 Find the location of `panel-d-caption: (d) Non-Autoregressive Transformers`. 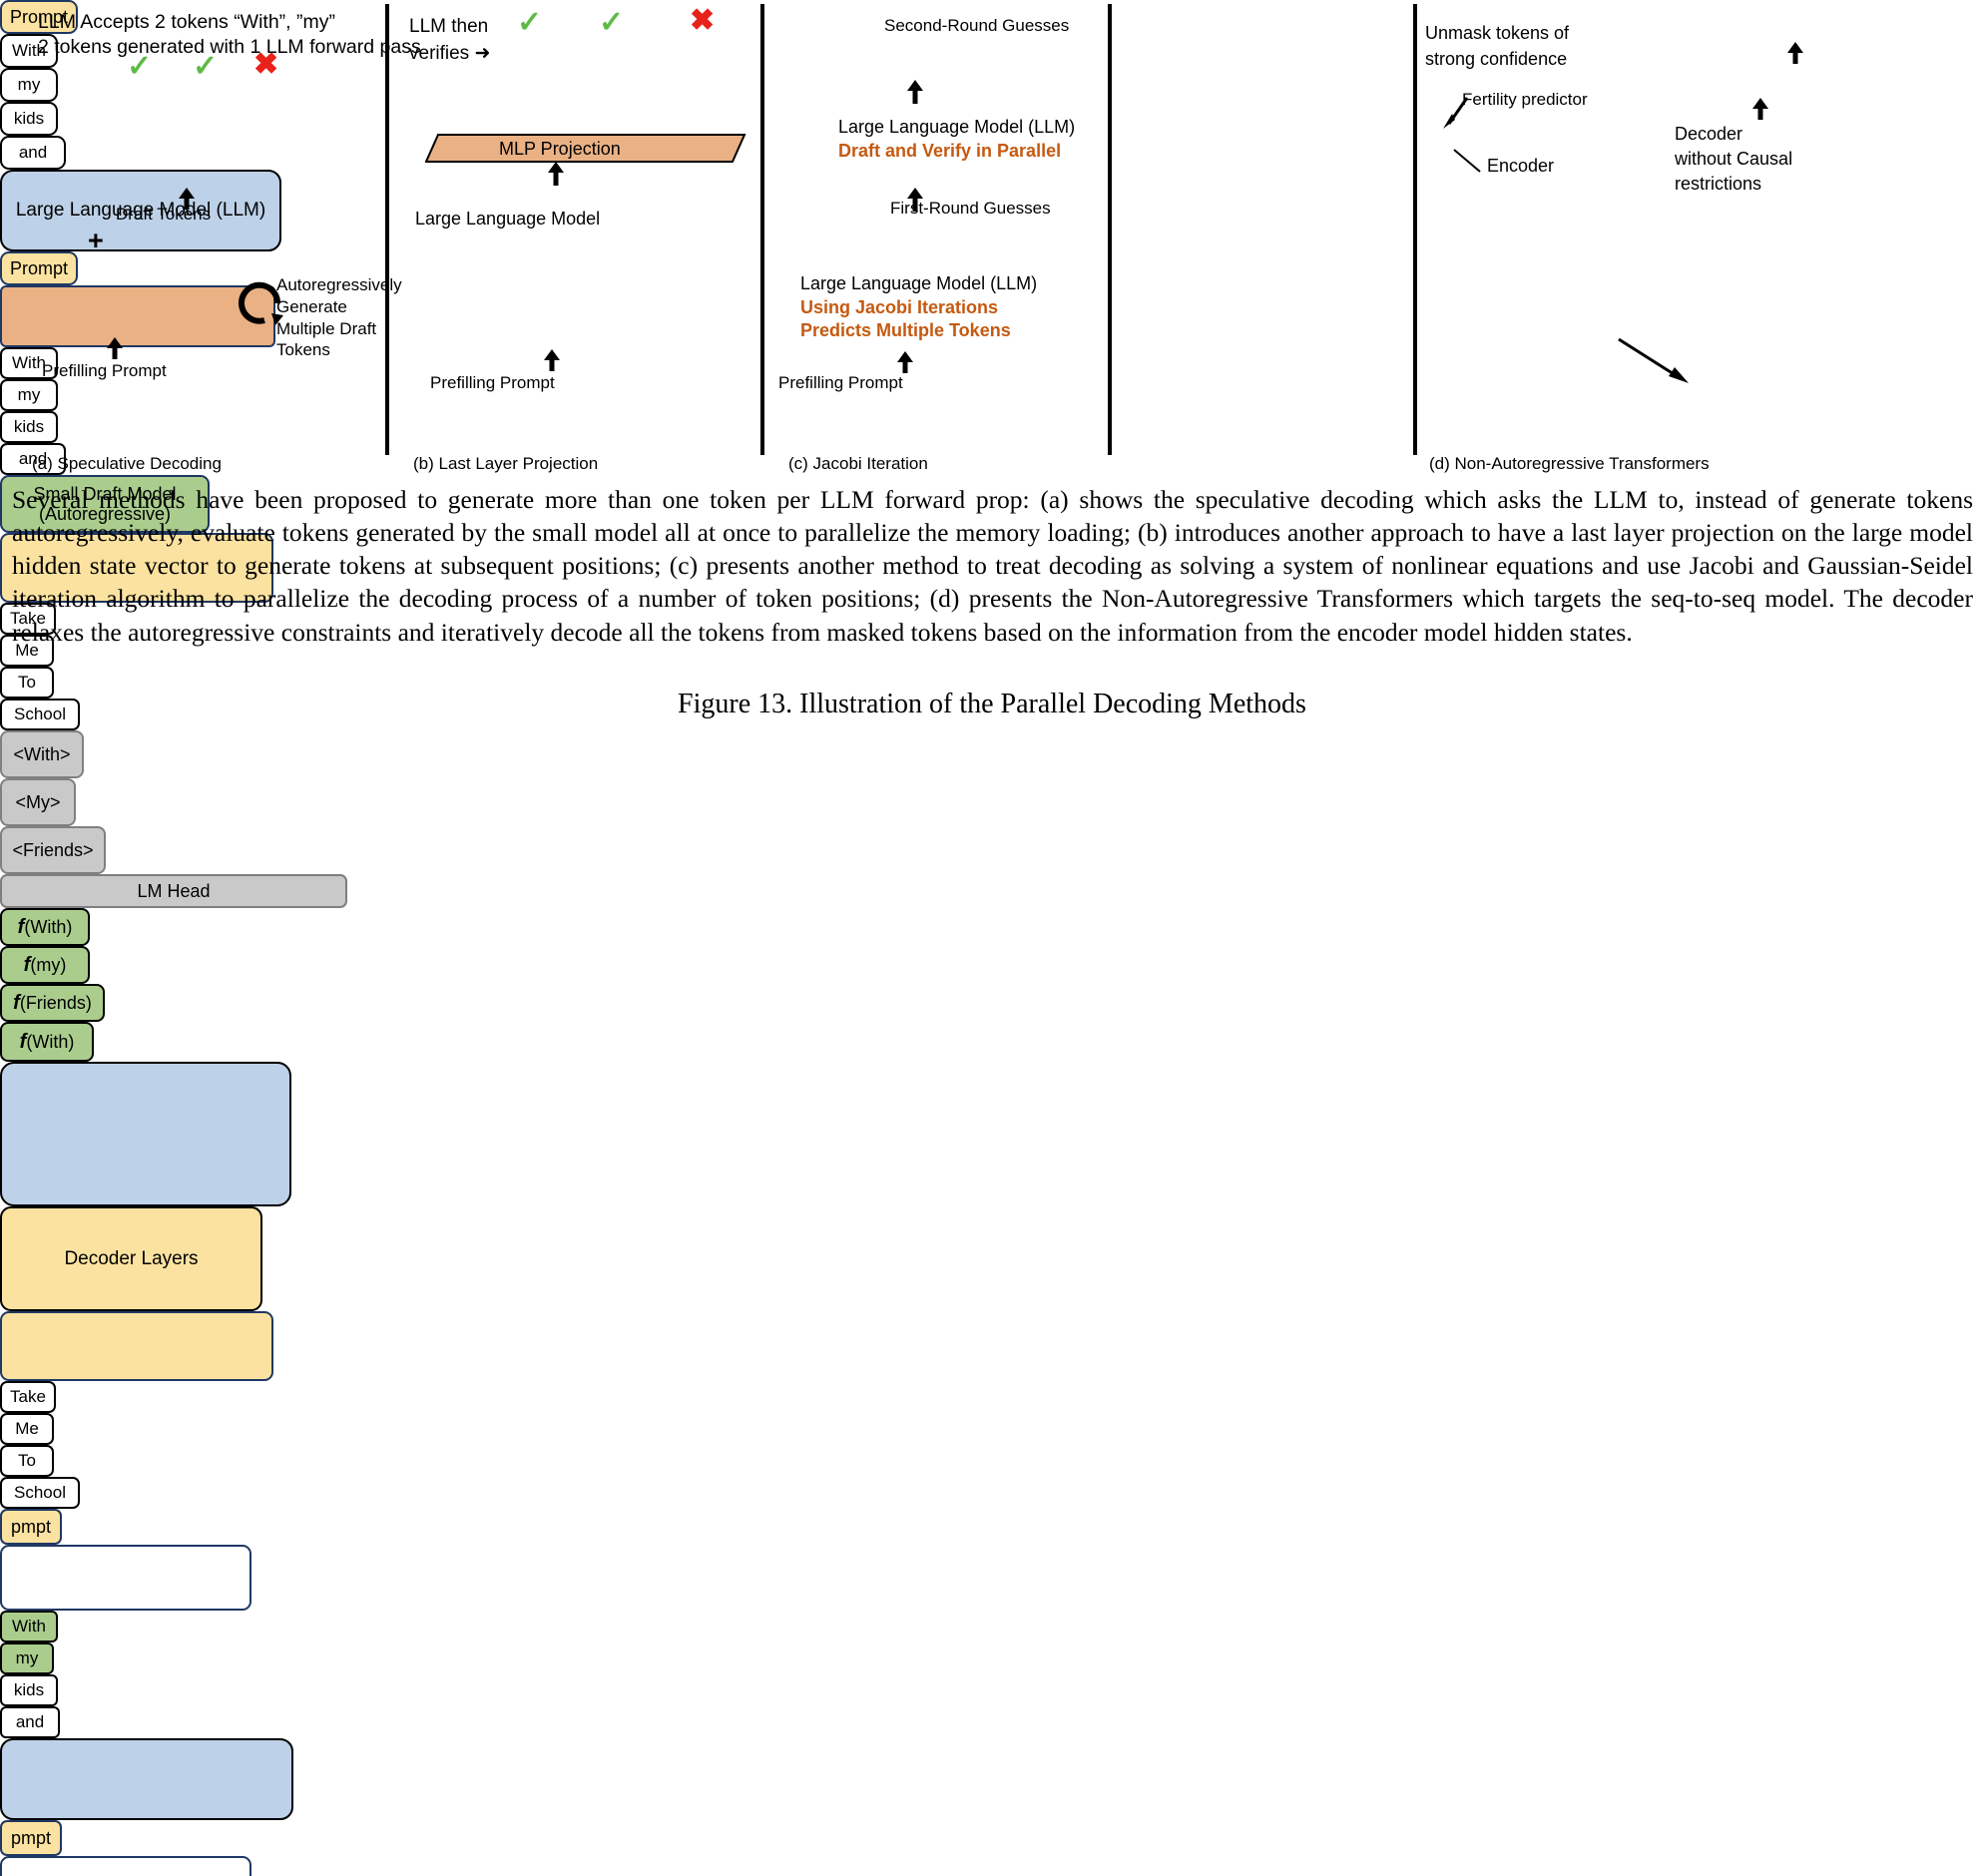

panel-d-caption: (d) Non-Autoregressive Transformers is located at coordinates (1569, 463).